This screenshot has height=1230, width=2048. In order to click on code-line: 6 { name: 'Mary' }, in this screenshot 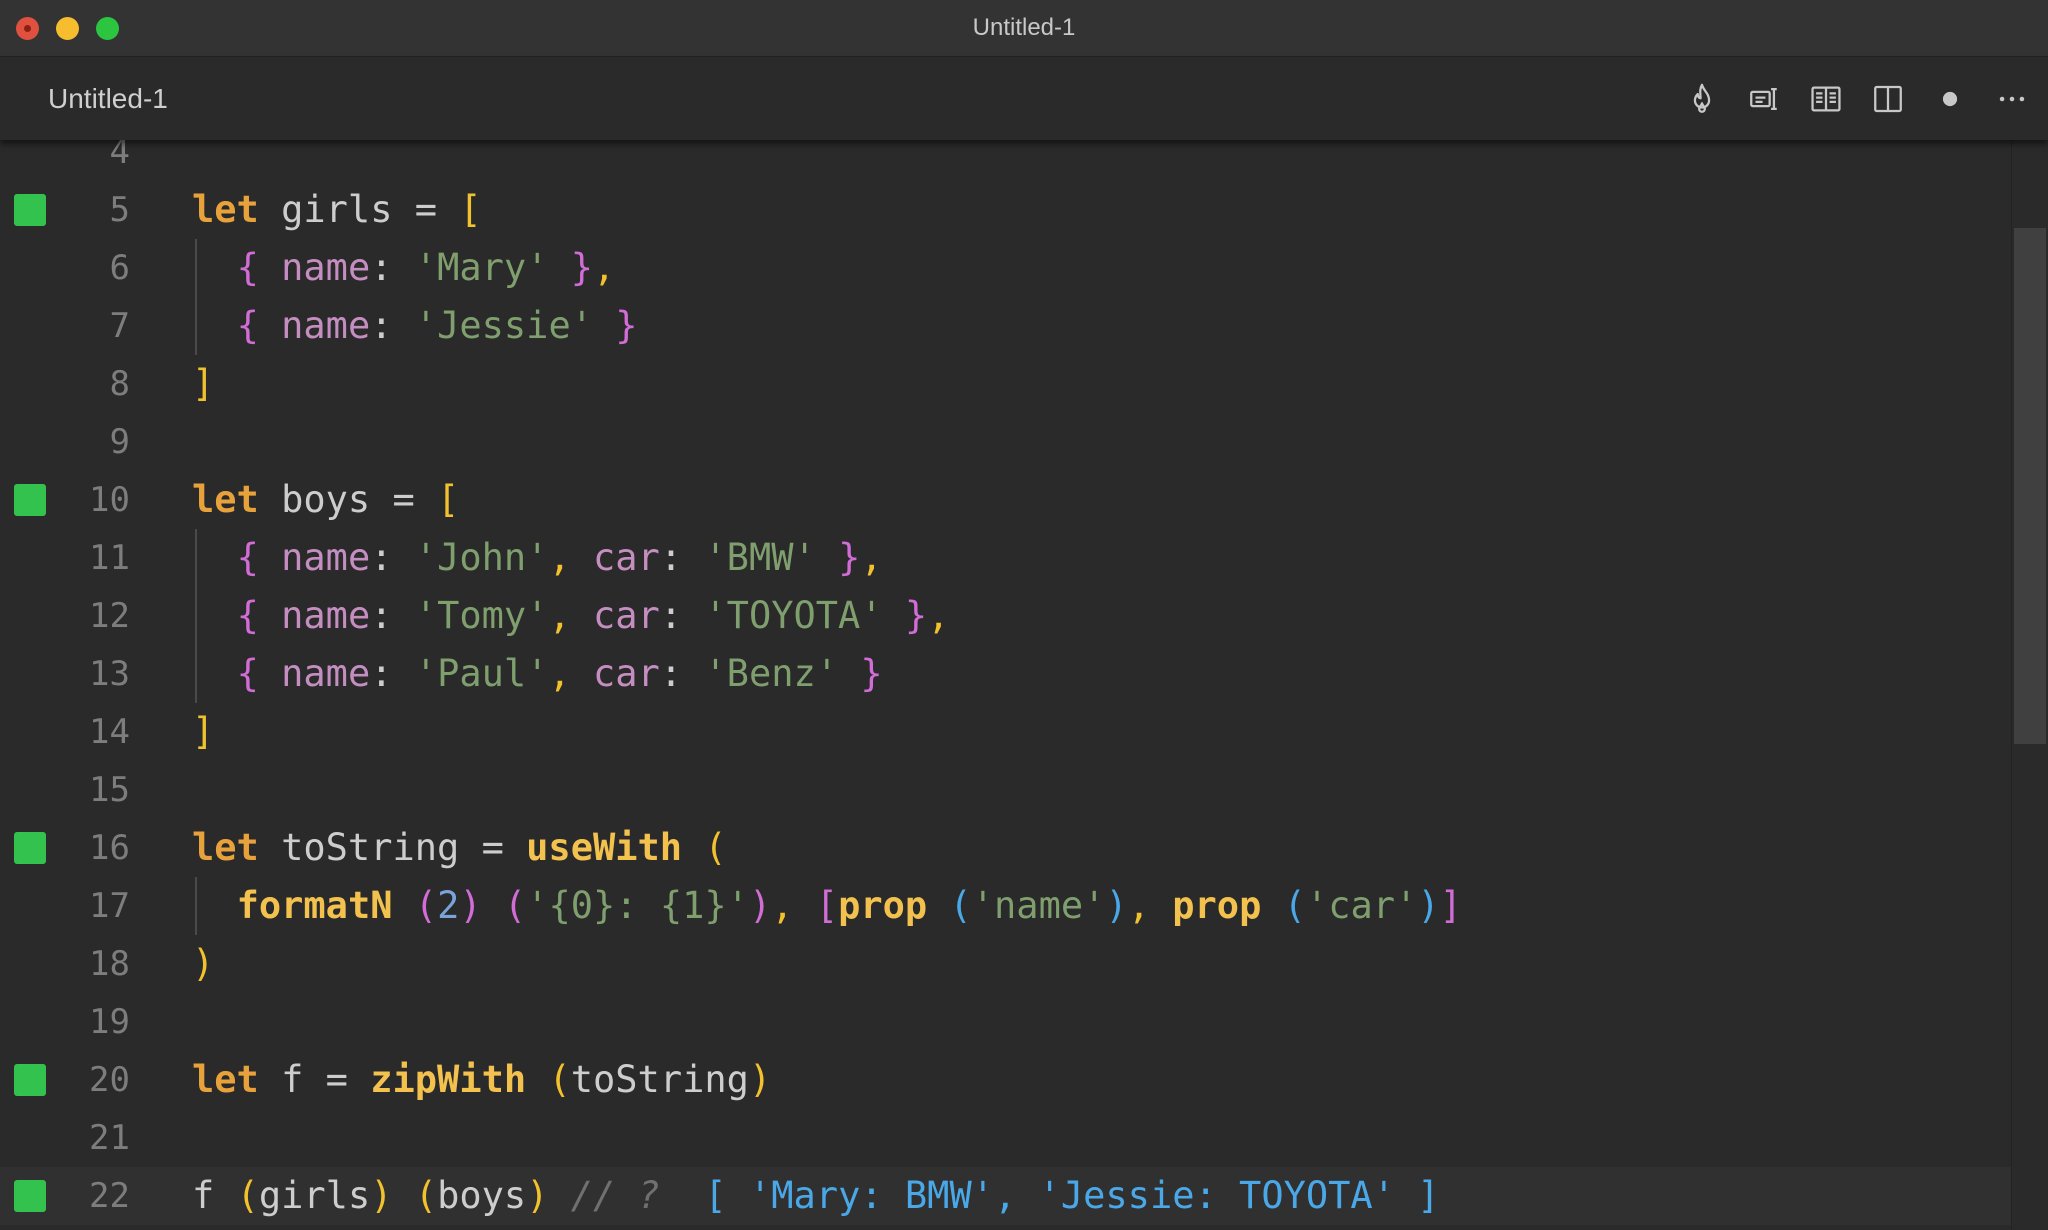, I will do `click(1006, 268)`.